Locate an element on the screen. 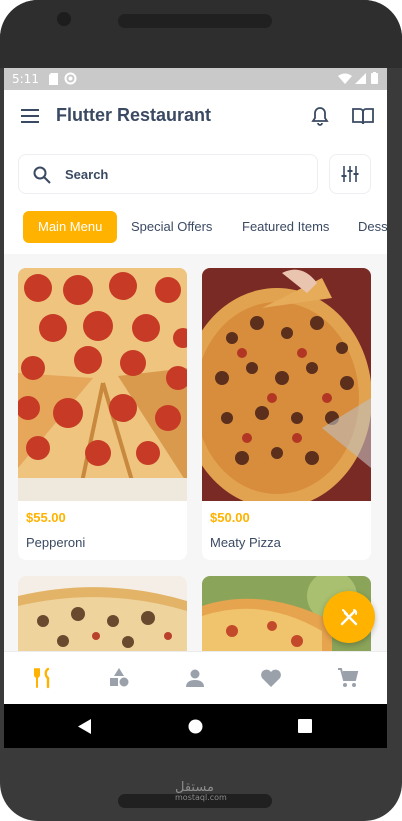  pepperoni-pizza-image is located at coordinates (102, 384).